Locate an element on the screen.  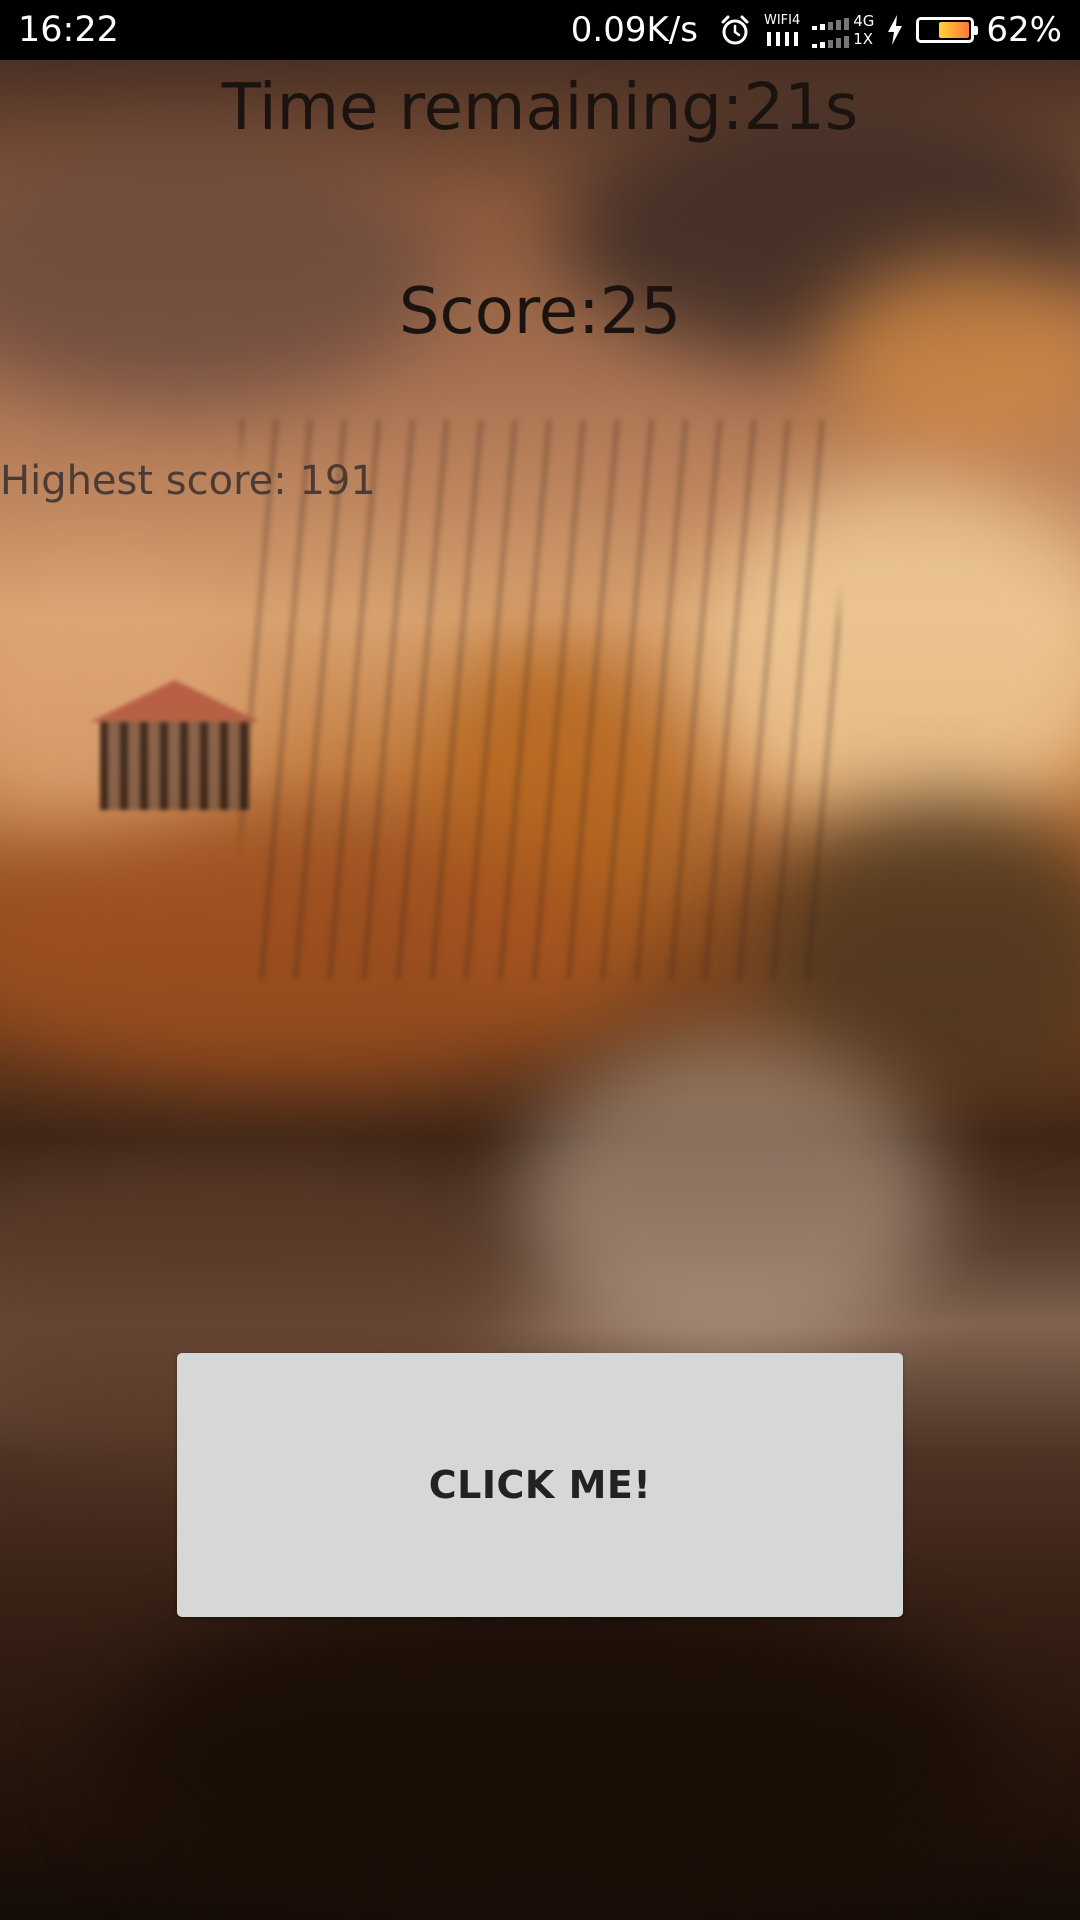
highest-score-label: Highest score: 191 is located at coordinates (188, 481).